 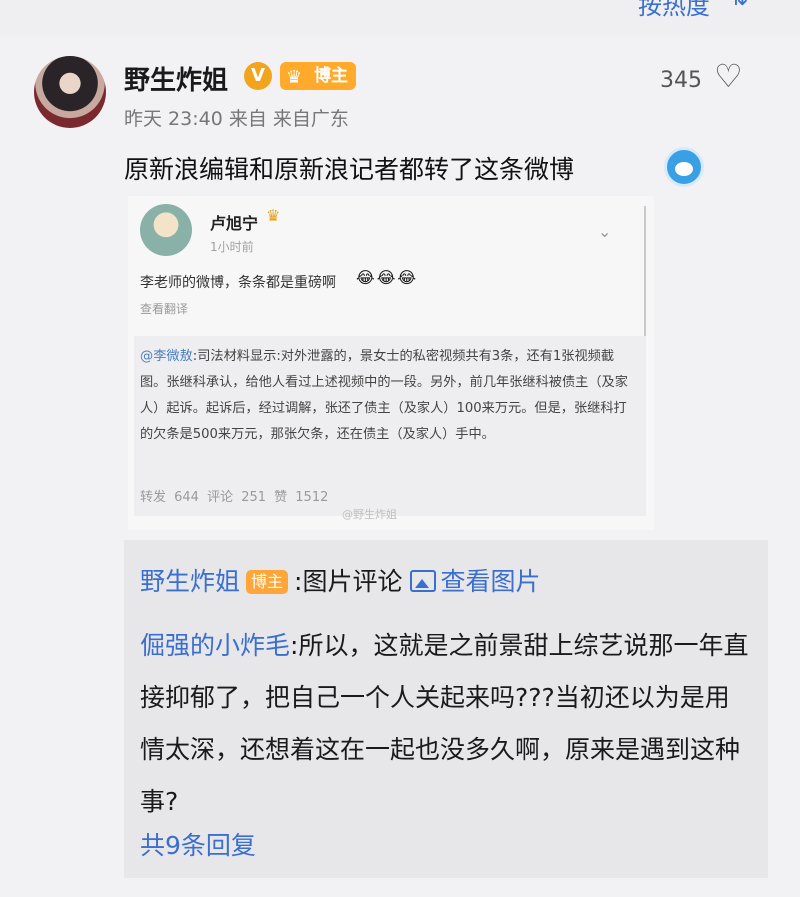 What do you see at coordinates (310, 119) in the screenshot?
I see `post-location: 来自广东` at bounding box center [310, 119].